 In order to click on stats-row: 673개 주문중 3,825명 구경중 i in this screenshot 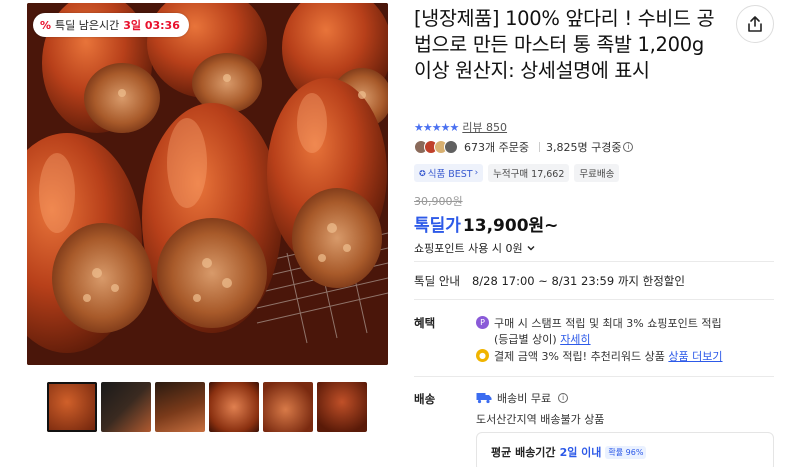, I will do `click(524, 147)`.